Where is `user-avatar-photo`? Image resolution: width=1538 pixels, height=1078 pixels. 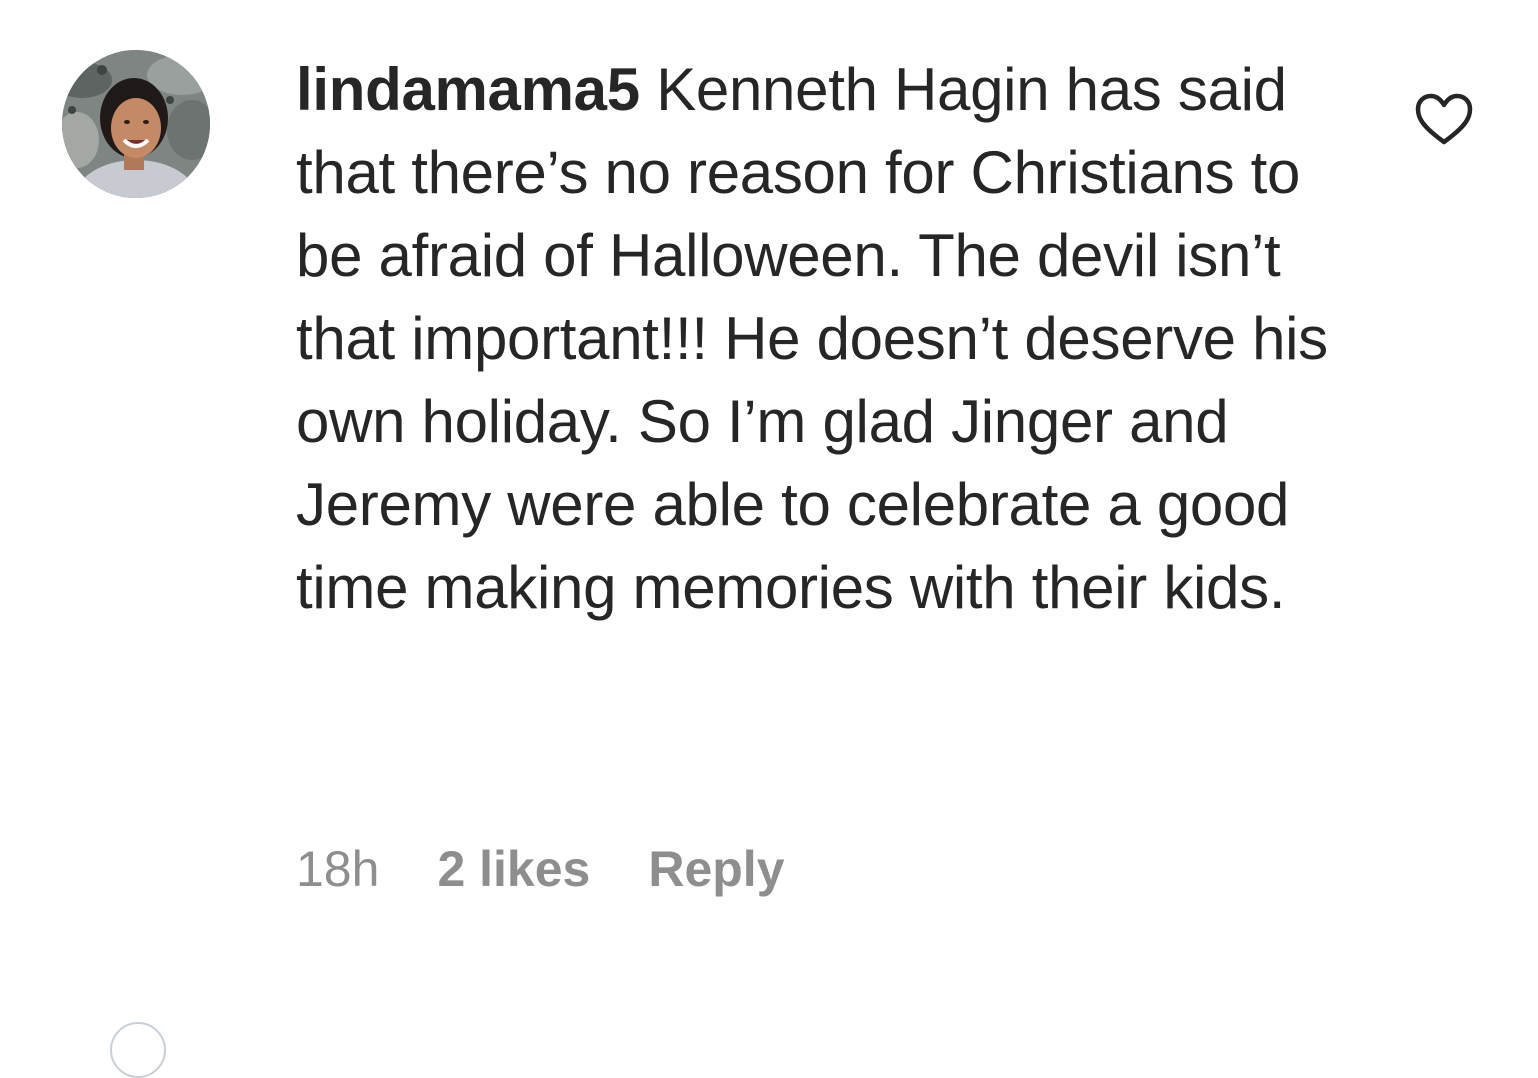 user-avatar-photo is located at coordinates (136, 124).